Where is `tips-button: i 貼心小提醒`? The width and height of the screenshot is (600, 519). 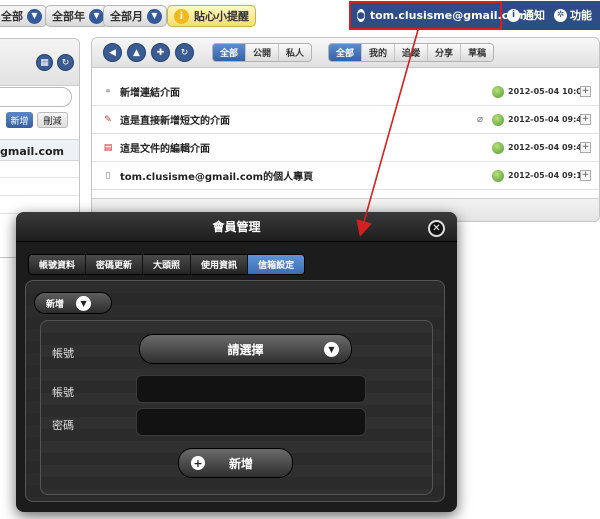 tips-button: i 貼心小提醒 is located at coordinates (211, 16).